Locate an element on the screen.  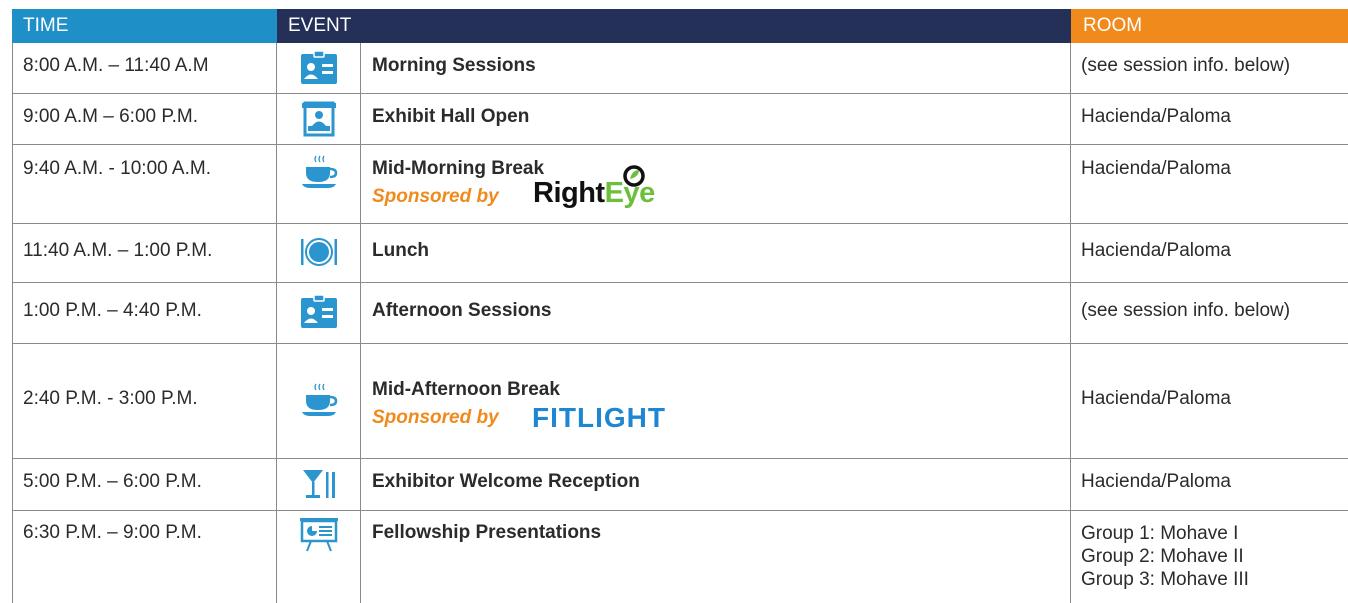
time-cell: 9:40 A.M. - 10:00 A.M. is located at coordinates (117, 168).